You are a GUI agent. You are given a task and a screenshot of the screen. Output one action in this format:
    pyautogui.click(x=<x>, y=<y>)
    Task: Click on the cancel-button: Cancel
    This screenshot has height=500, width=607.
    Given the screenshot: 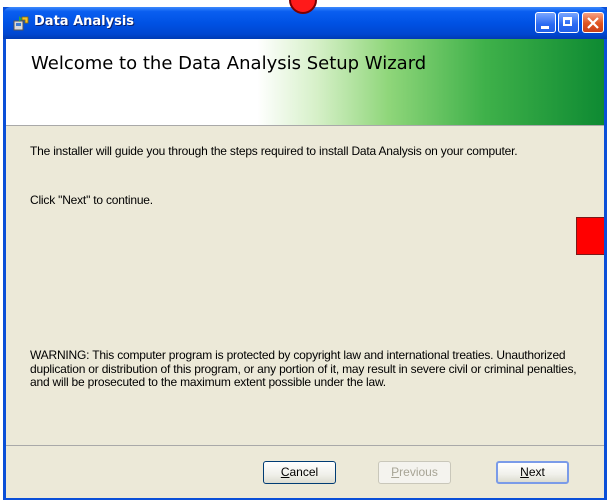 What is the action you would take?
    pyautogui.click(x=299, y=472)
    